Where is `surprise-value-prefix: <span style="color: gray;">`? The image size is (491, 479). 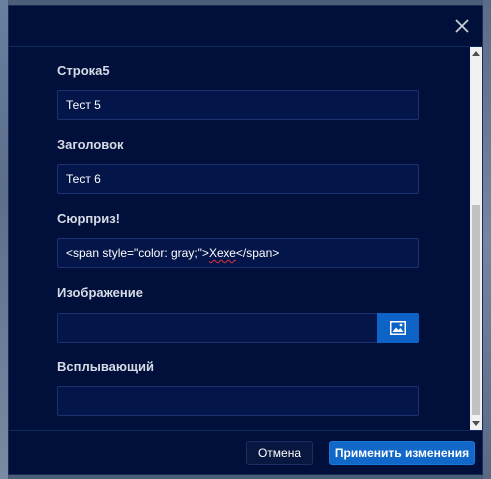
surprise-value-prefix: <span style="color: gray;"> is located at coordinates (137, 253).